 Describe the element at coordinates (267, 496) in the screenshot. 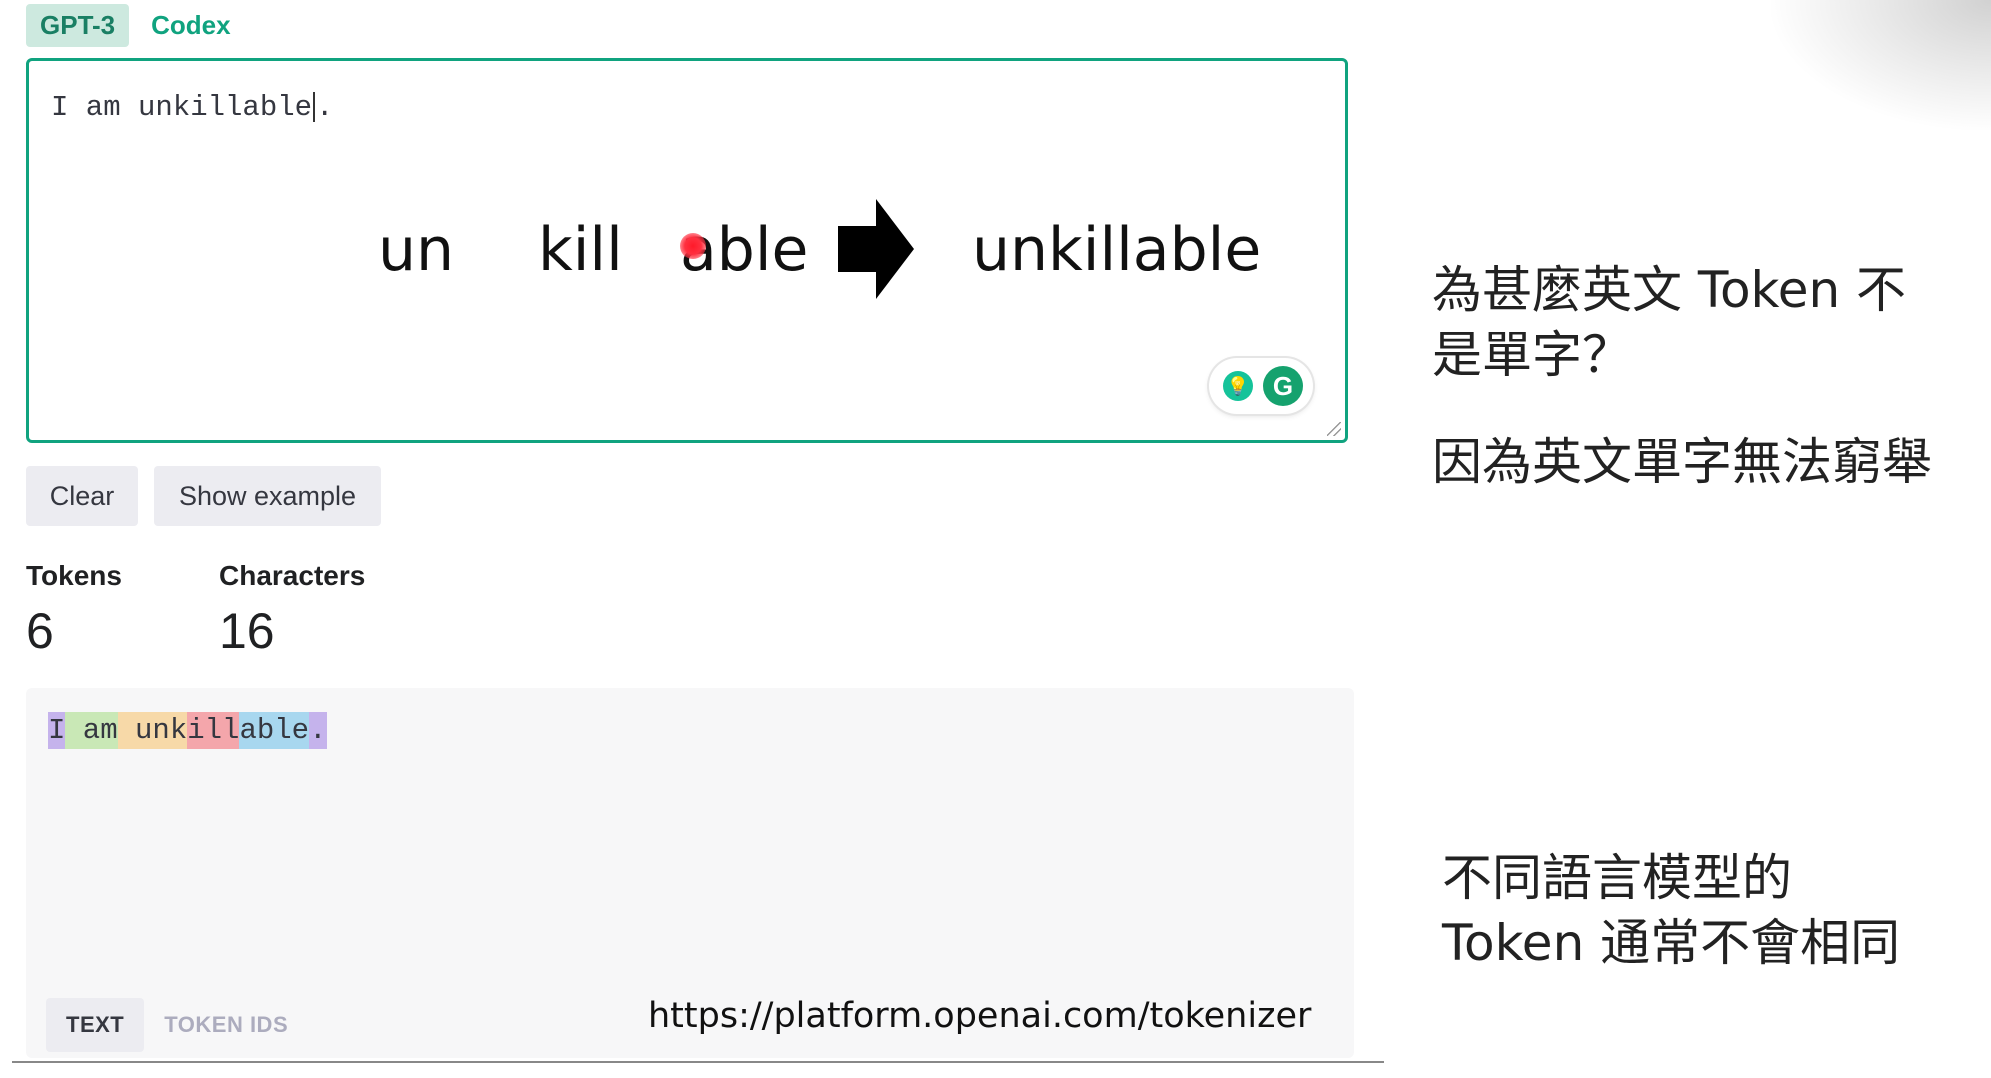

I see `show-example-button: Show example` at that location.